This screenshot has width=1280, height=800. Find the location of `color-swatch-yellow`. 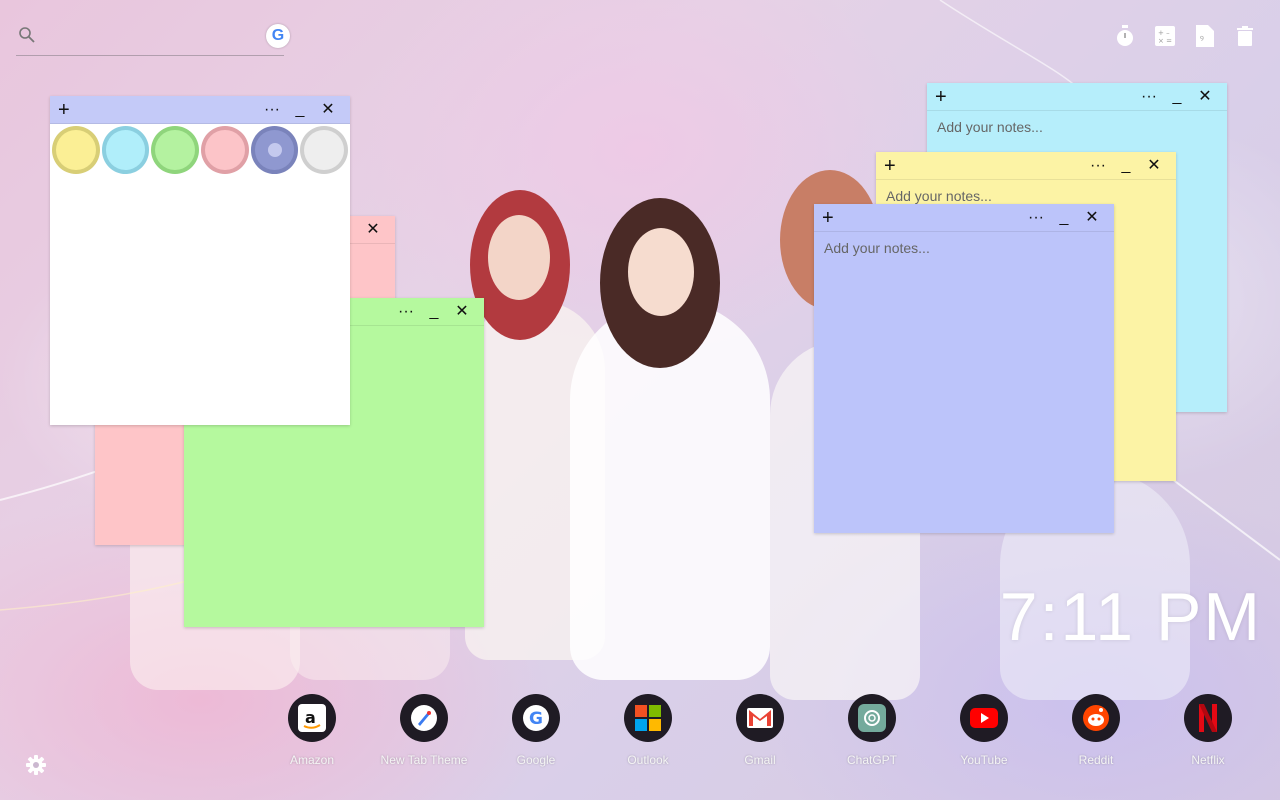

color-swatch-yellow is located at coordinates (76, 150).